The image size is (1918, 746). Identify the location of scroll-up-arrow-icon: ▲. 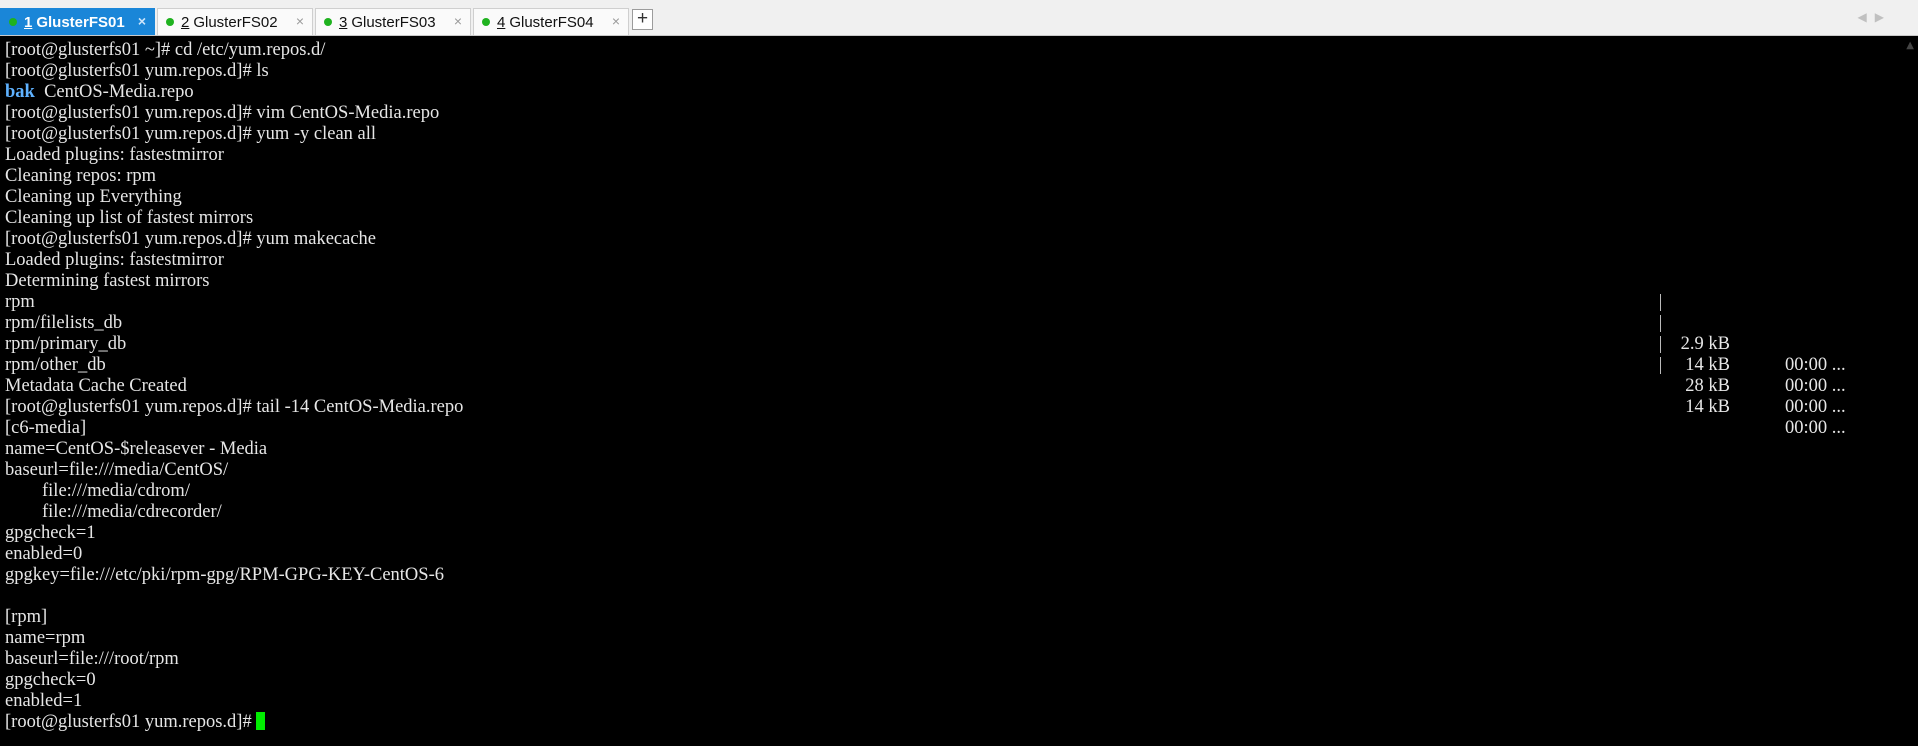
(1910, 45).